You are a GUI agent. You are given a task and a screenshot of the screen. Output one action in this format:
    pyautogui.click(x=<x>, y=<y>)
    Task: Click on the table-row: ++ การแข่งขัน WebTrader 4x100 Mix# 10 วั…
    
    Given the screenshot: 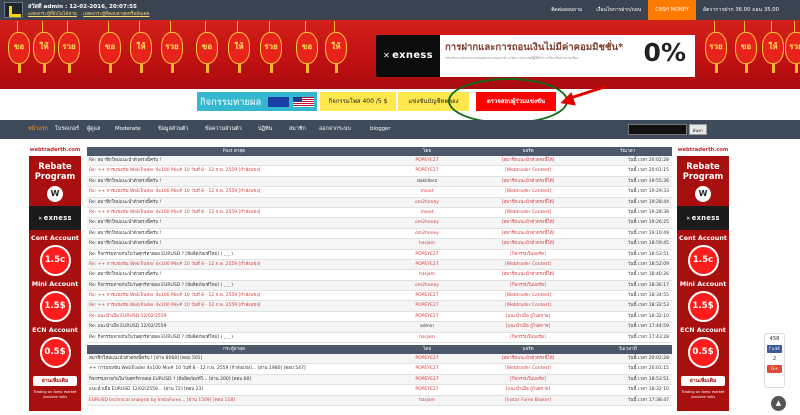 What is the action you would take?
    pyautogui.click(x=379, y=369)
    